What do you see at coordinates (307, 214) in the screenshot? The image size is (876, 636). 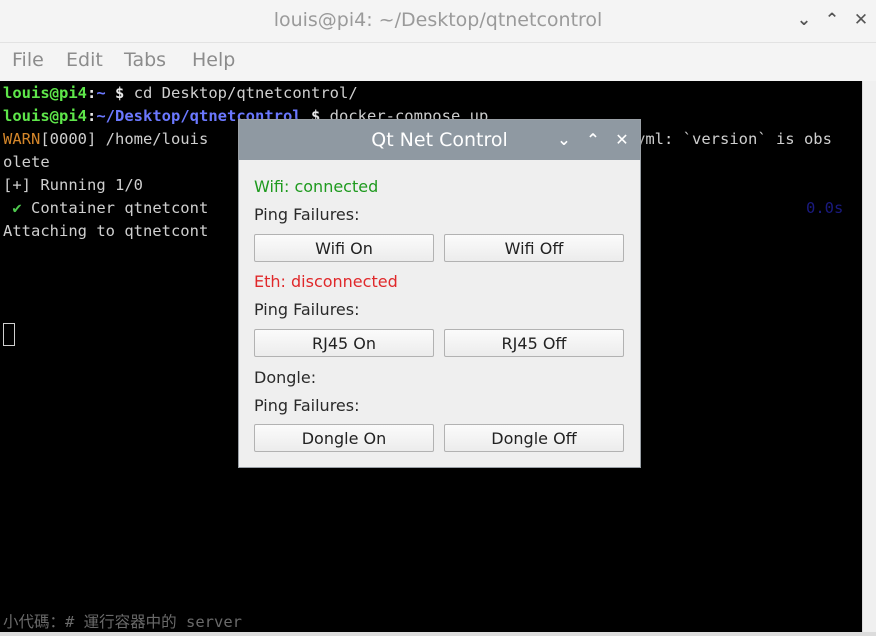 I see `wifi-ping-failures: Ping Failures:` at bounding box center [307, 214].